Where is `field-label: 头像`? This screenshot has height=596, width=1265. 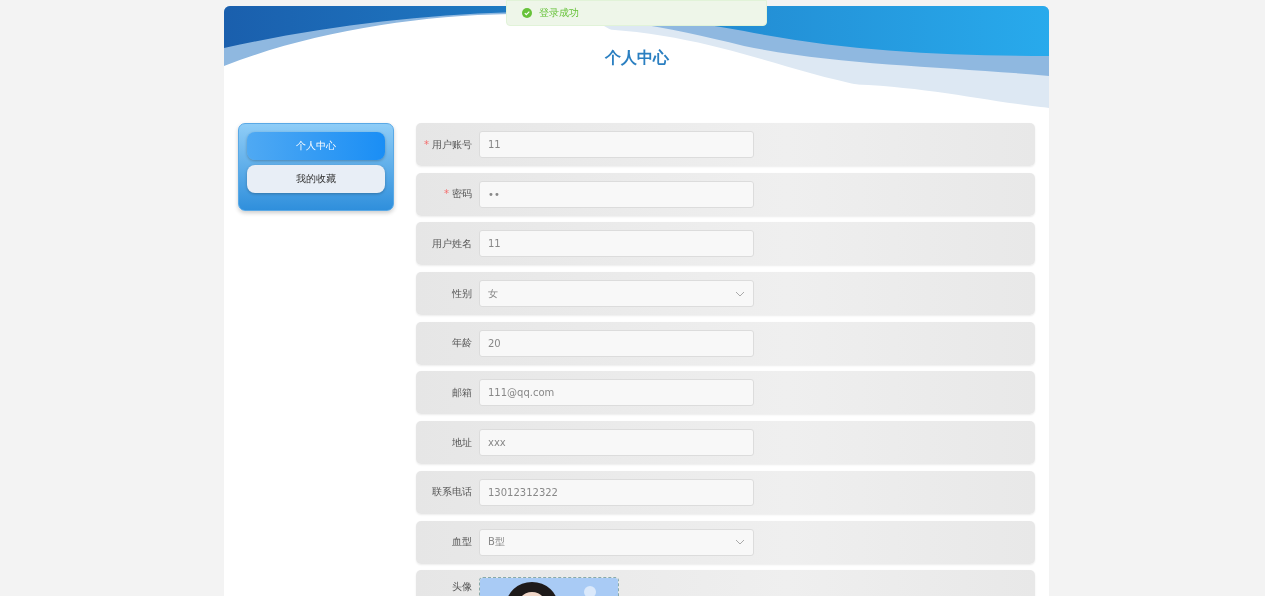
field-label: 头像 is located at coordinates (461, 587).